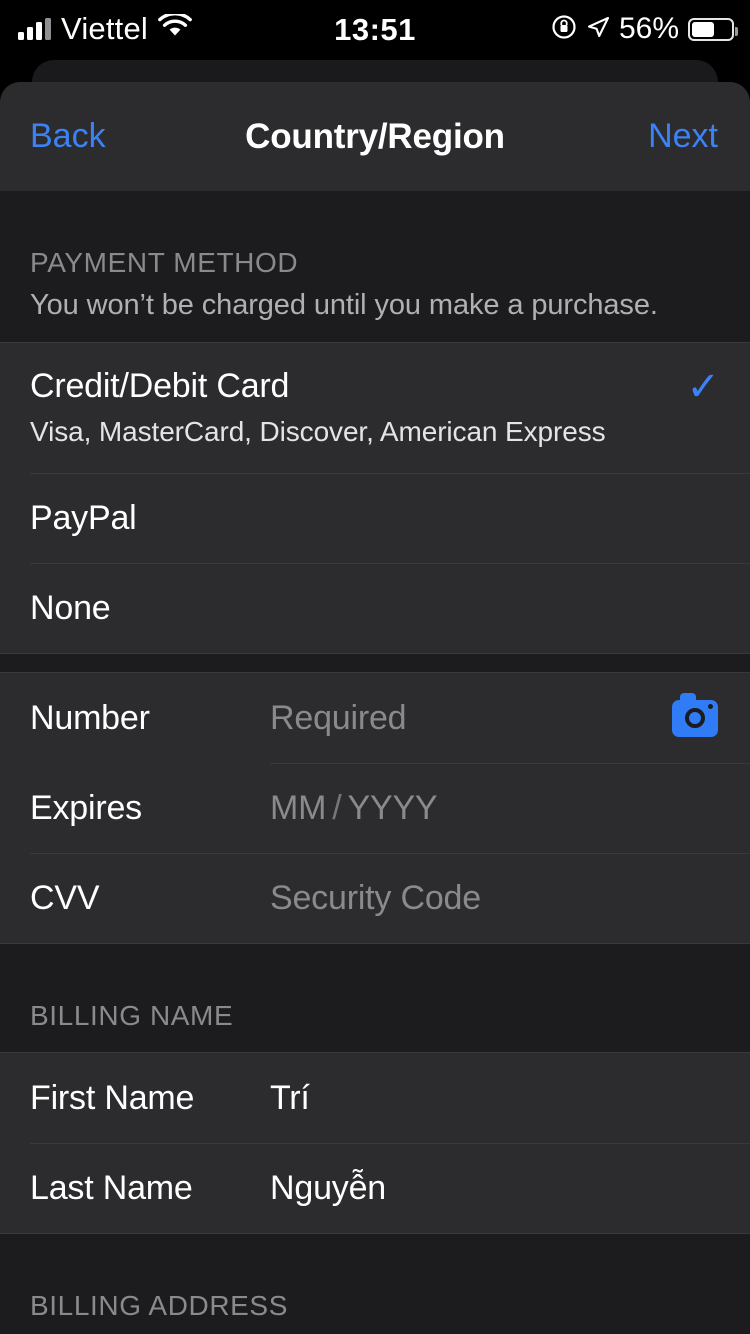  I want to click on billing-name-section-header: BILLING NAME, so click(375, 998).